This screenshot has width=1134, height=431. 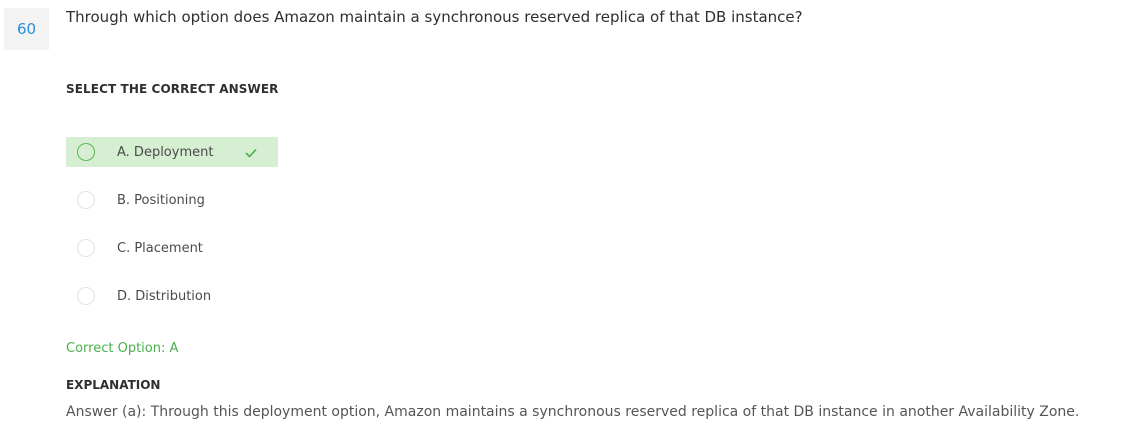 I want to click on correct-option-text: Correct Option: A, so click(x=122, y=348).